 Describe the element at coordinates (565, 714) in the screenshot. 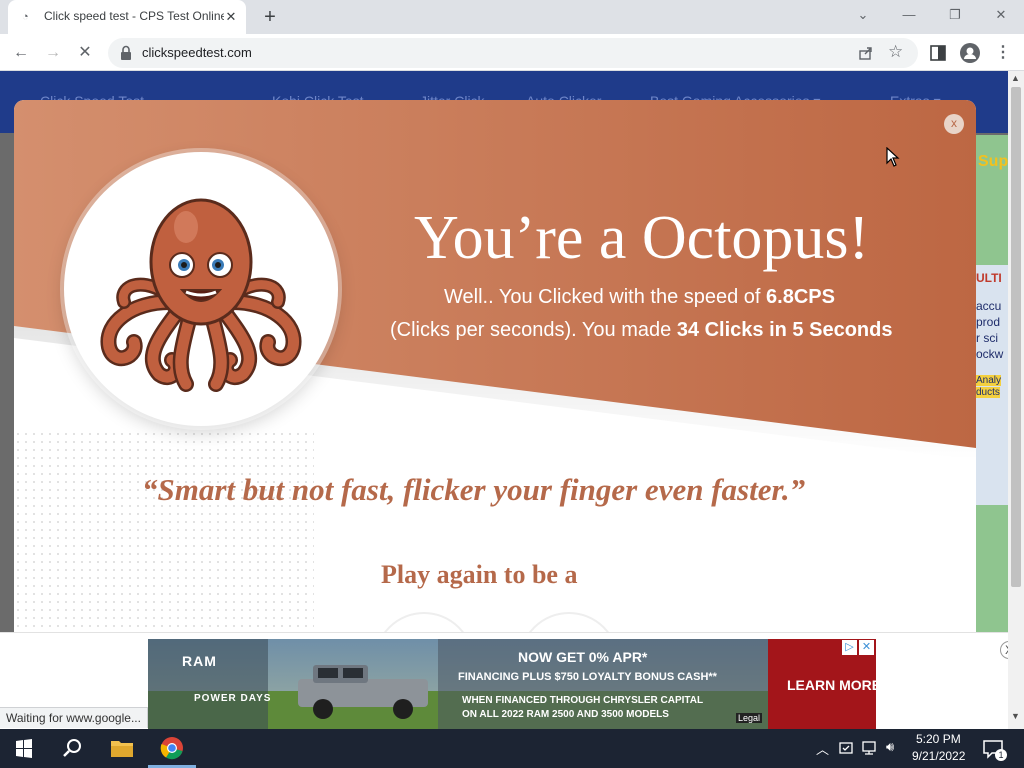

I see `ad-offer-line: ON ALL 2022 RAM 2500 AND 3500 MODELS` at that location.